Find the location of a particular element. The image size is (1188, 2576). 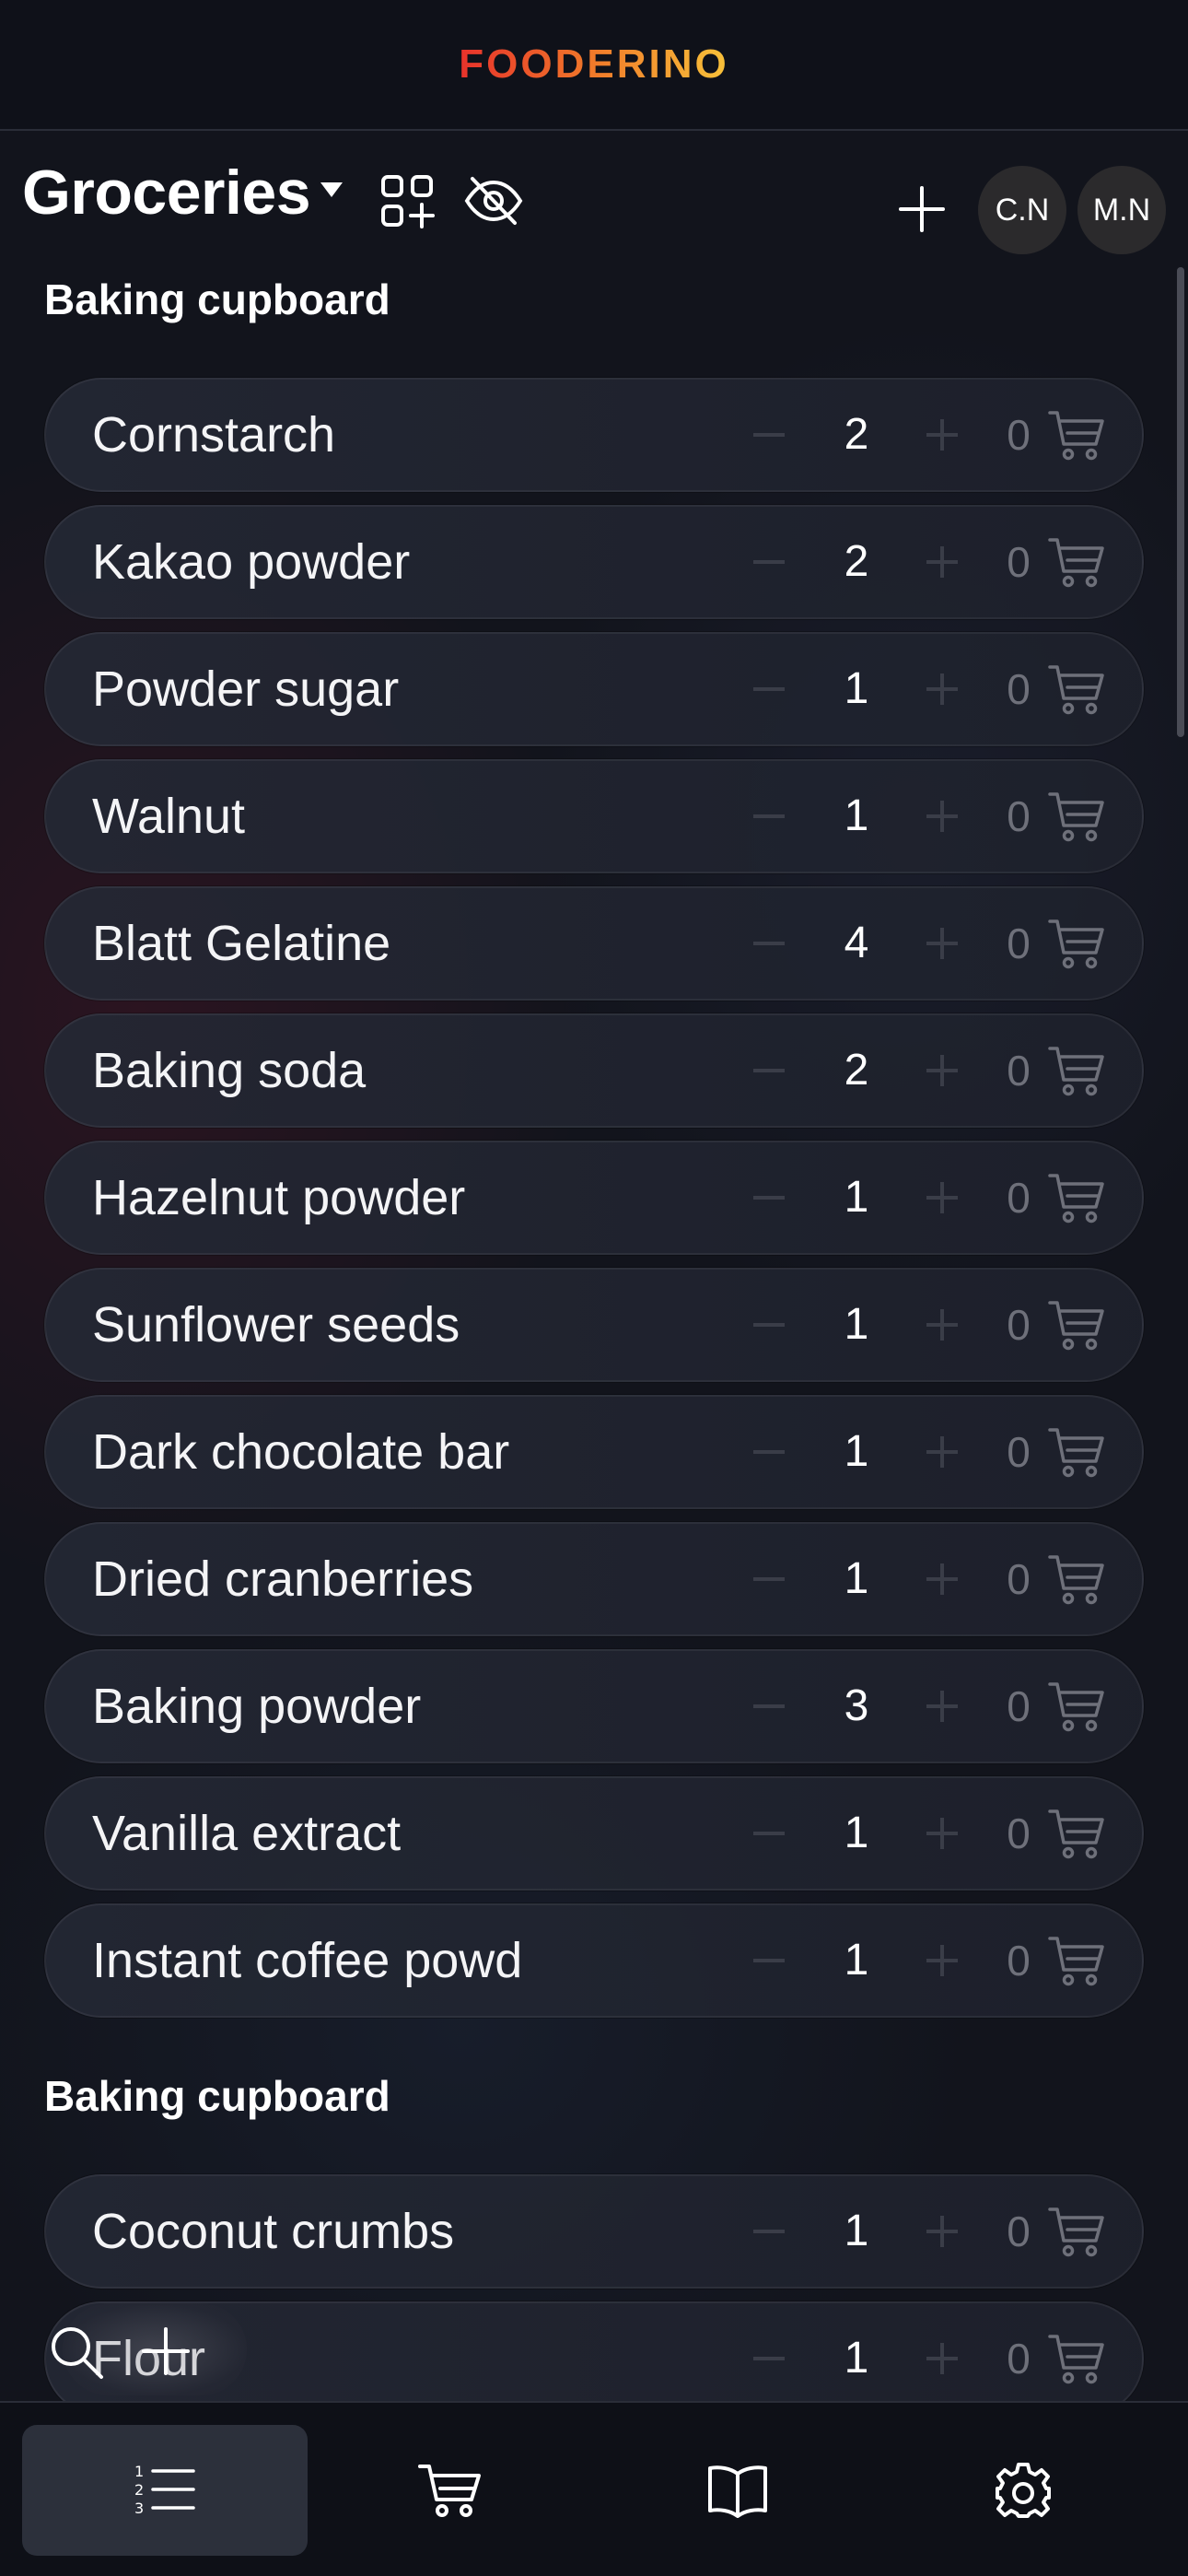

nav-list-tab: 1 2 3 is located at coordinates (165, 2491).